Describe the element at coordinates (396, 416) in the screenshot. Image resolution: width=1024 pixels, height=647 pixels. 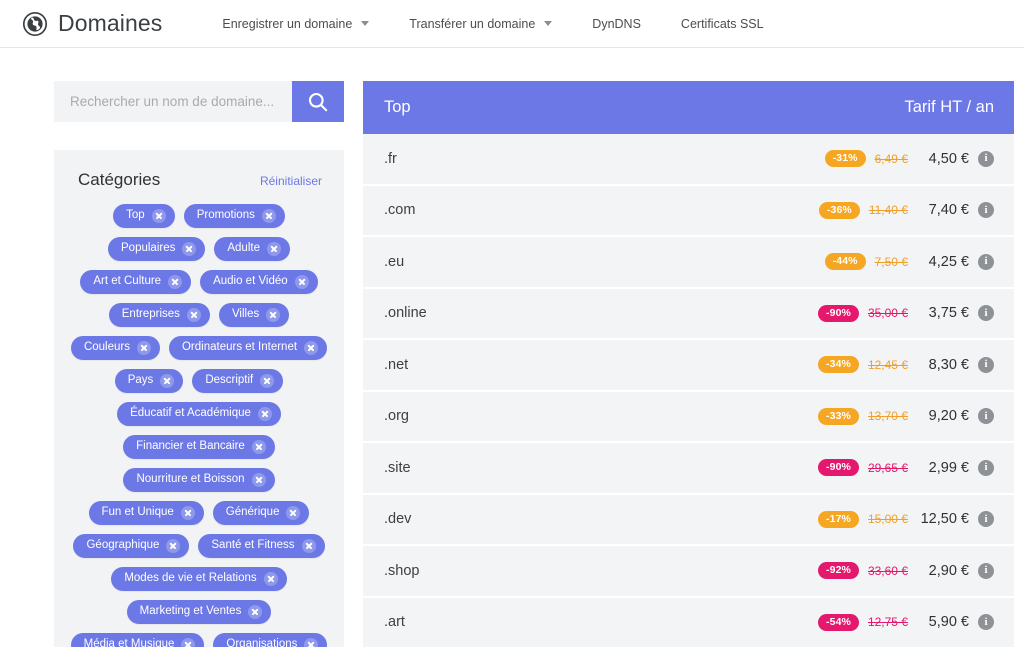
I see `tld-name: .org` at that location.